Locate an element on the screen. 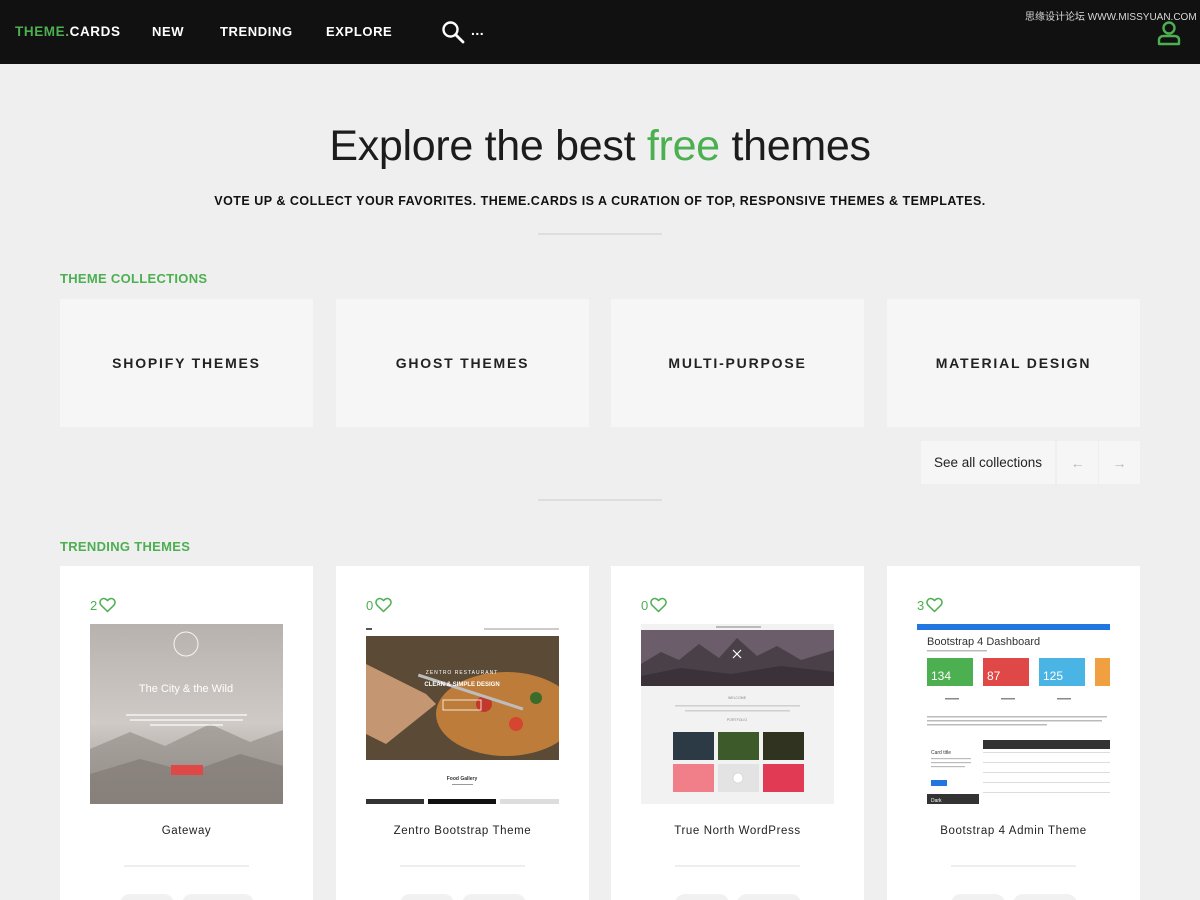 The image size is (1200, 900). nav-link-explore: EXPLORE is located at coordinates (359, 31).